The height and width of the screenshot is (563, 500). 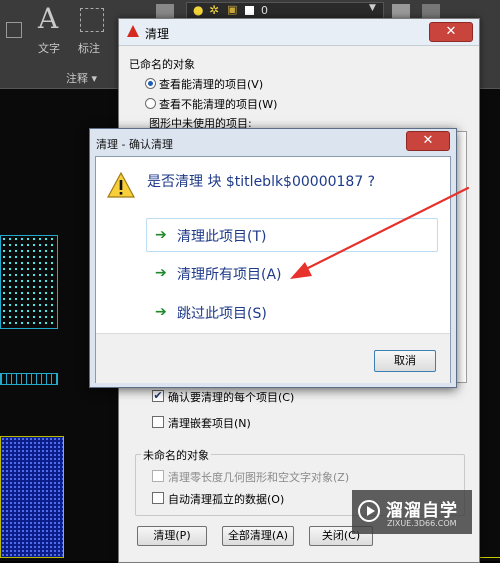 I want to click on watermark-url: ZIXUE.3D66.COM, so click(x=422, y=523).